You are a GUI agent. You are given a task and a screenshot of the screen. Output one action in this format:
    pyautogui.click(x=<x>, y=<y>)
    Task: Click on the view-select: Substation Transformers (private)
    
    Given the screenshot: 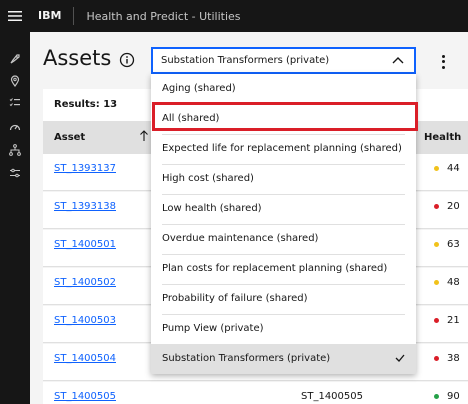 What is the action you would take?
    pyautogui.click(x=283, y=60)
    